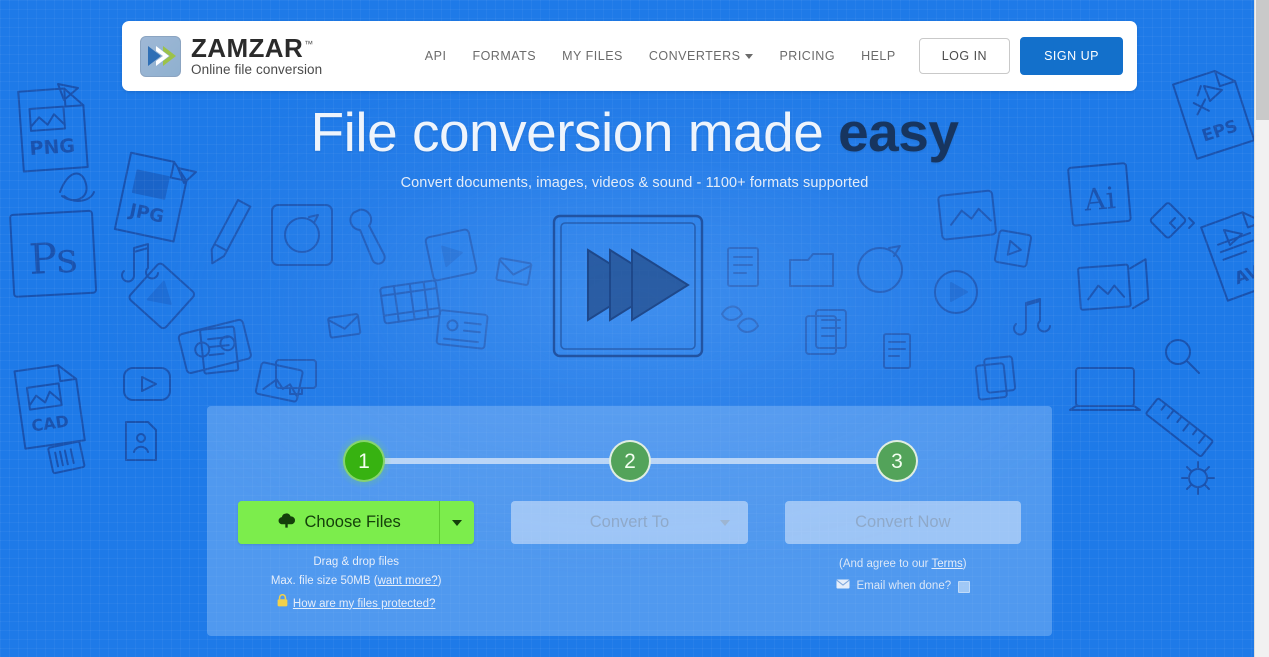  I want to click on hero-title-plain: File conversion made, so click(574, 132).